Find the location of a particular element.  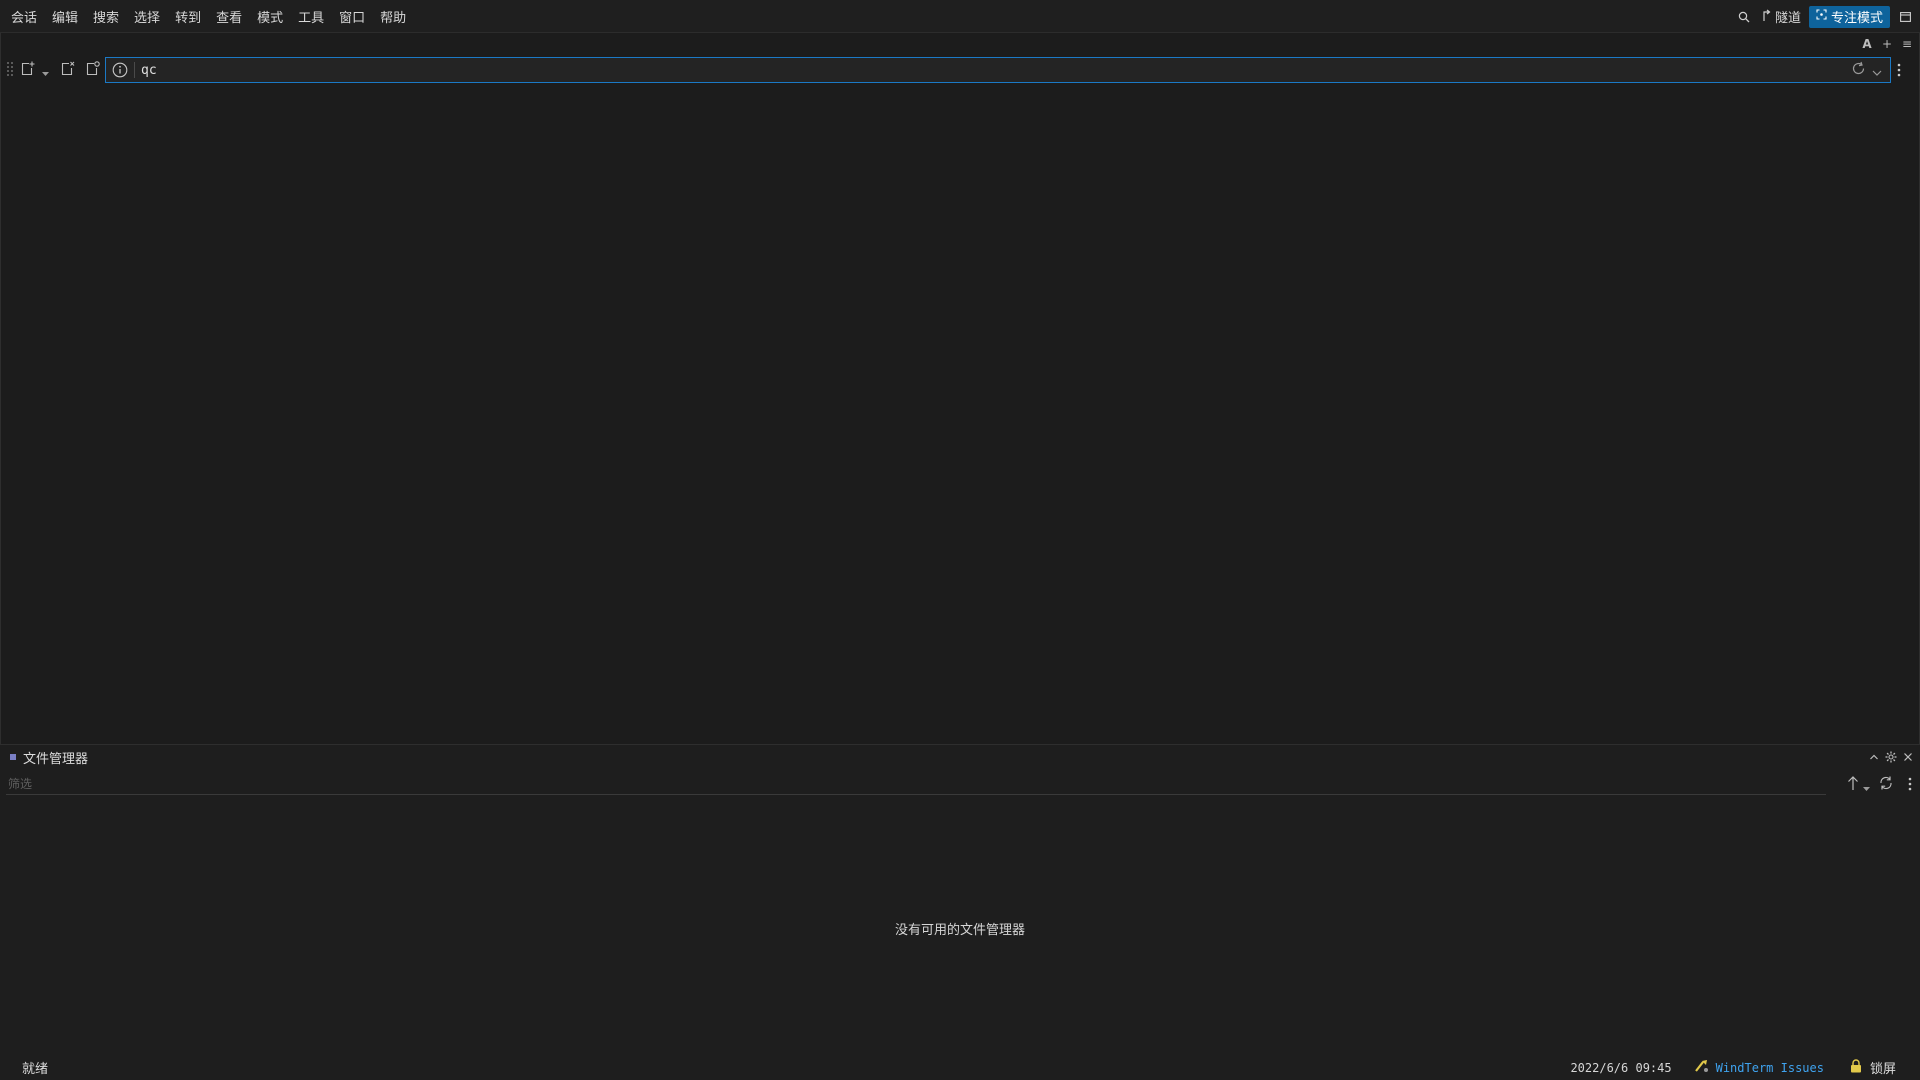

new-session-icon is located at coordinates (28, 70).